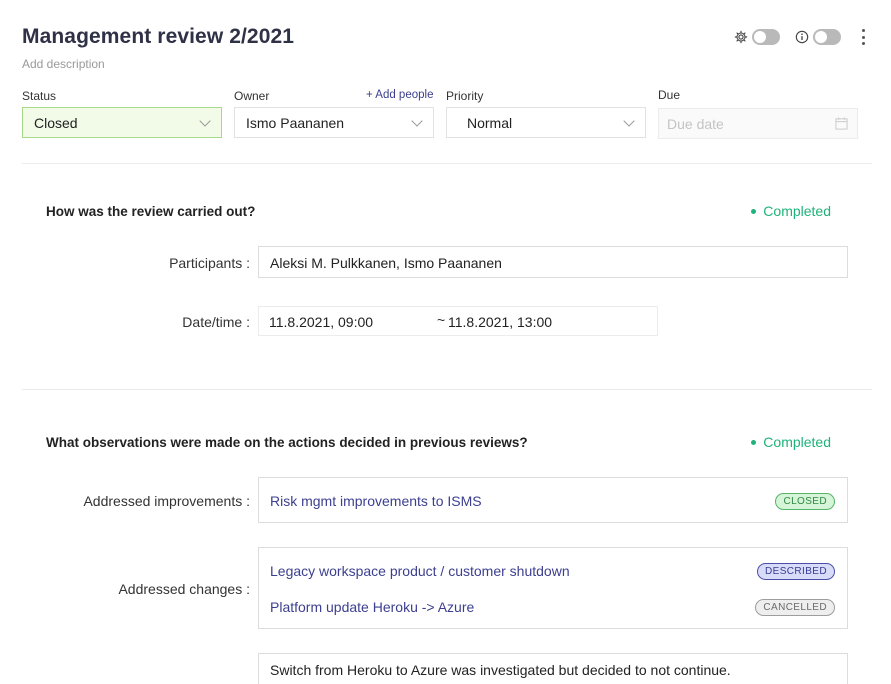  Describe the element at coordinates (376, 501) in the screenshot. I see `improvement-link: Risk mgmt improvements to ISMS` at that location.